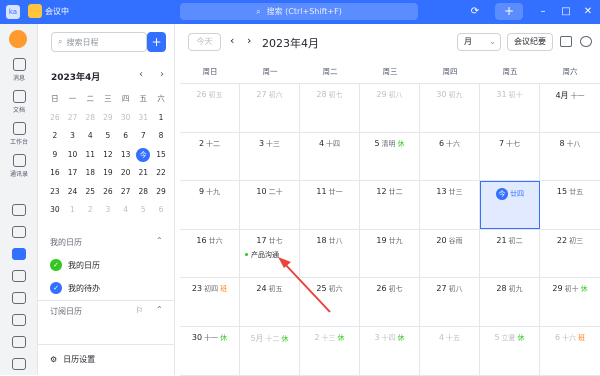 Image resolution: width=600 pixels, height=376 pixels. What do you see at coordinates (108, 173) in the screenshot?
I see `mini-day: 19` at bounding box center [108, 173].